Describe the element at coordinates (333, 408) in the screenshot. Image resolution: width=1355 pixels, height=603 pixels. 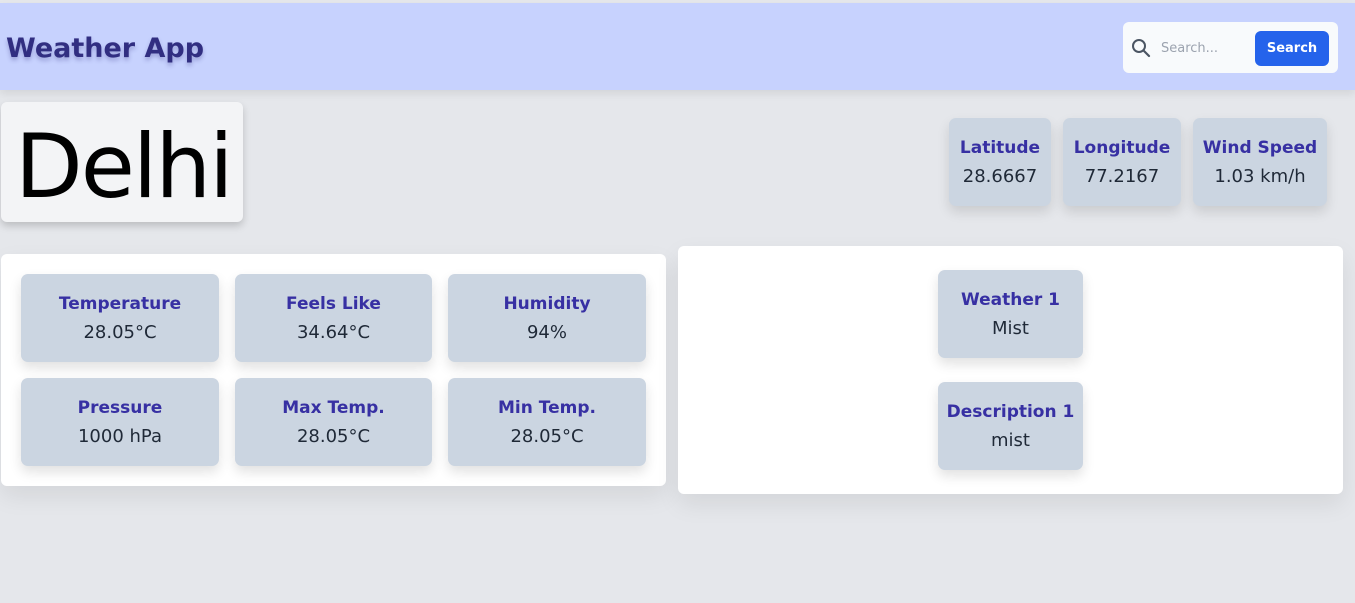
I see `max-temp-label: Max Temp.` at that location.